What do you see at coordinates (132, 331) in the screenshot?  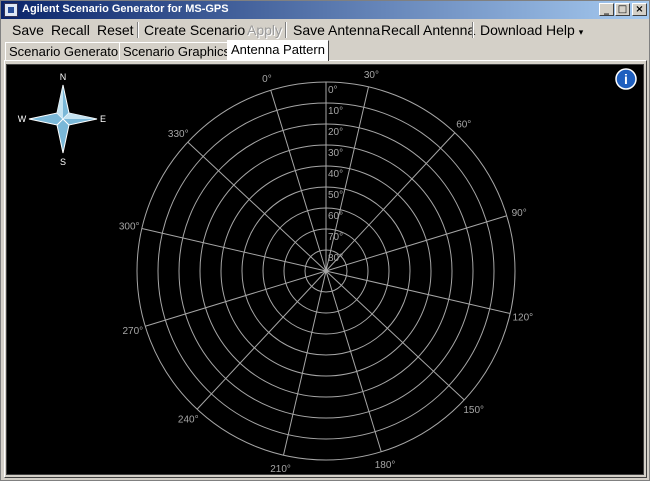 I see `azimuth-label: 270°` at bounding box center [132, 331].